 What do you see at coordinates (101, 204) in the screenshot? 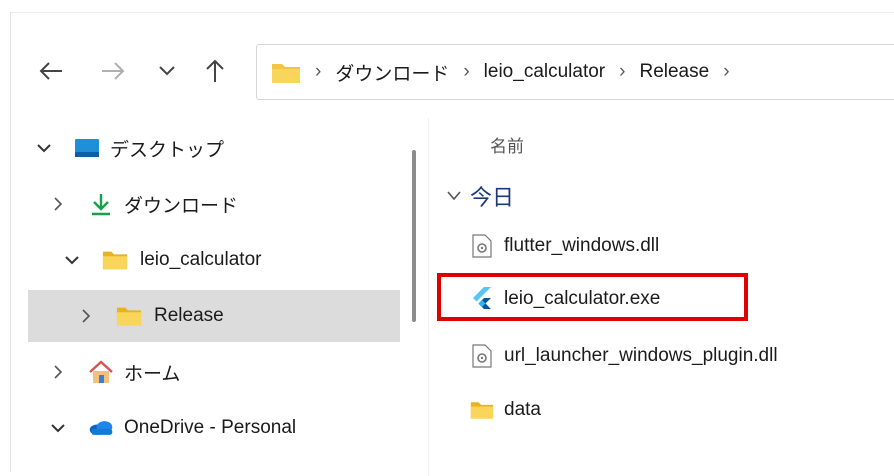
I see `download-icon` at bounding box center [101, 204].